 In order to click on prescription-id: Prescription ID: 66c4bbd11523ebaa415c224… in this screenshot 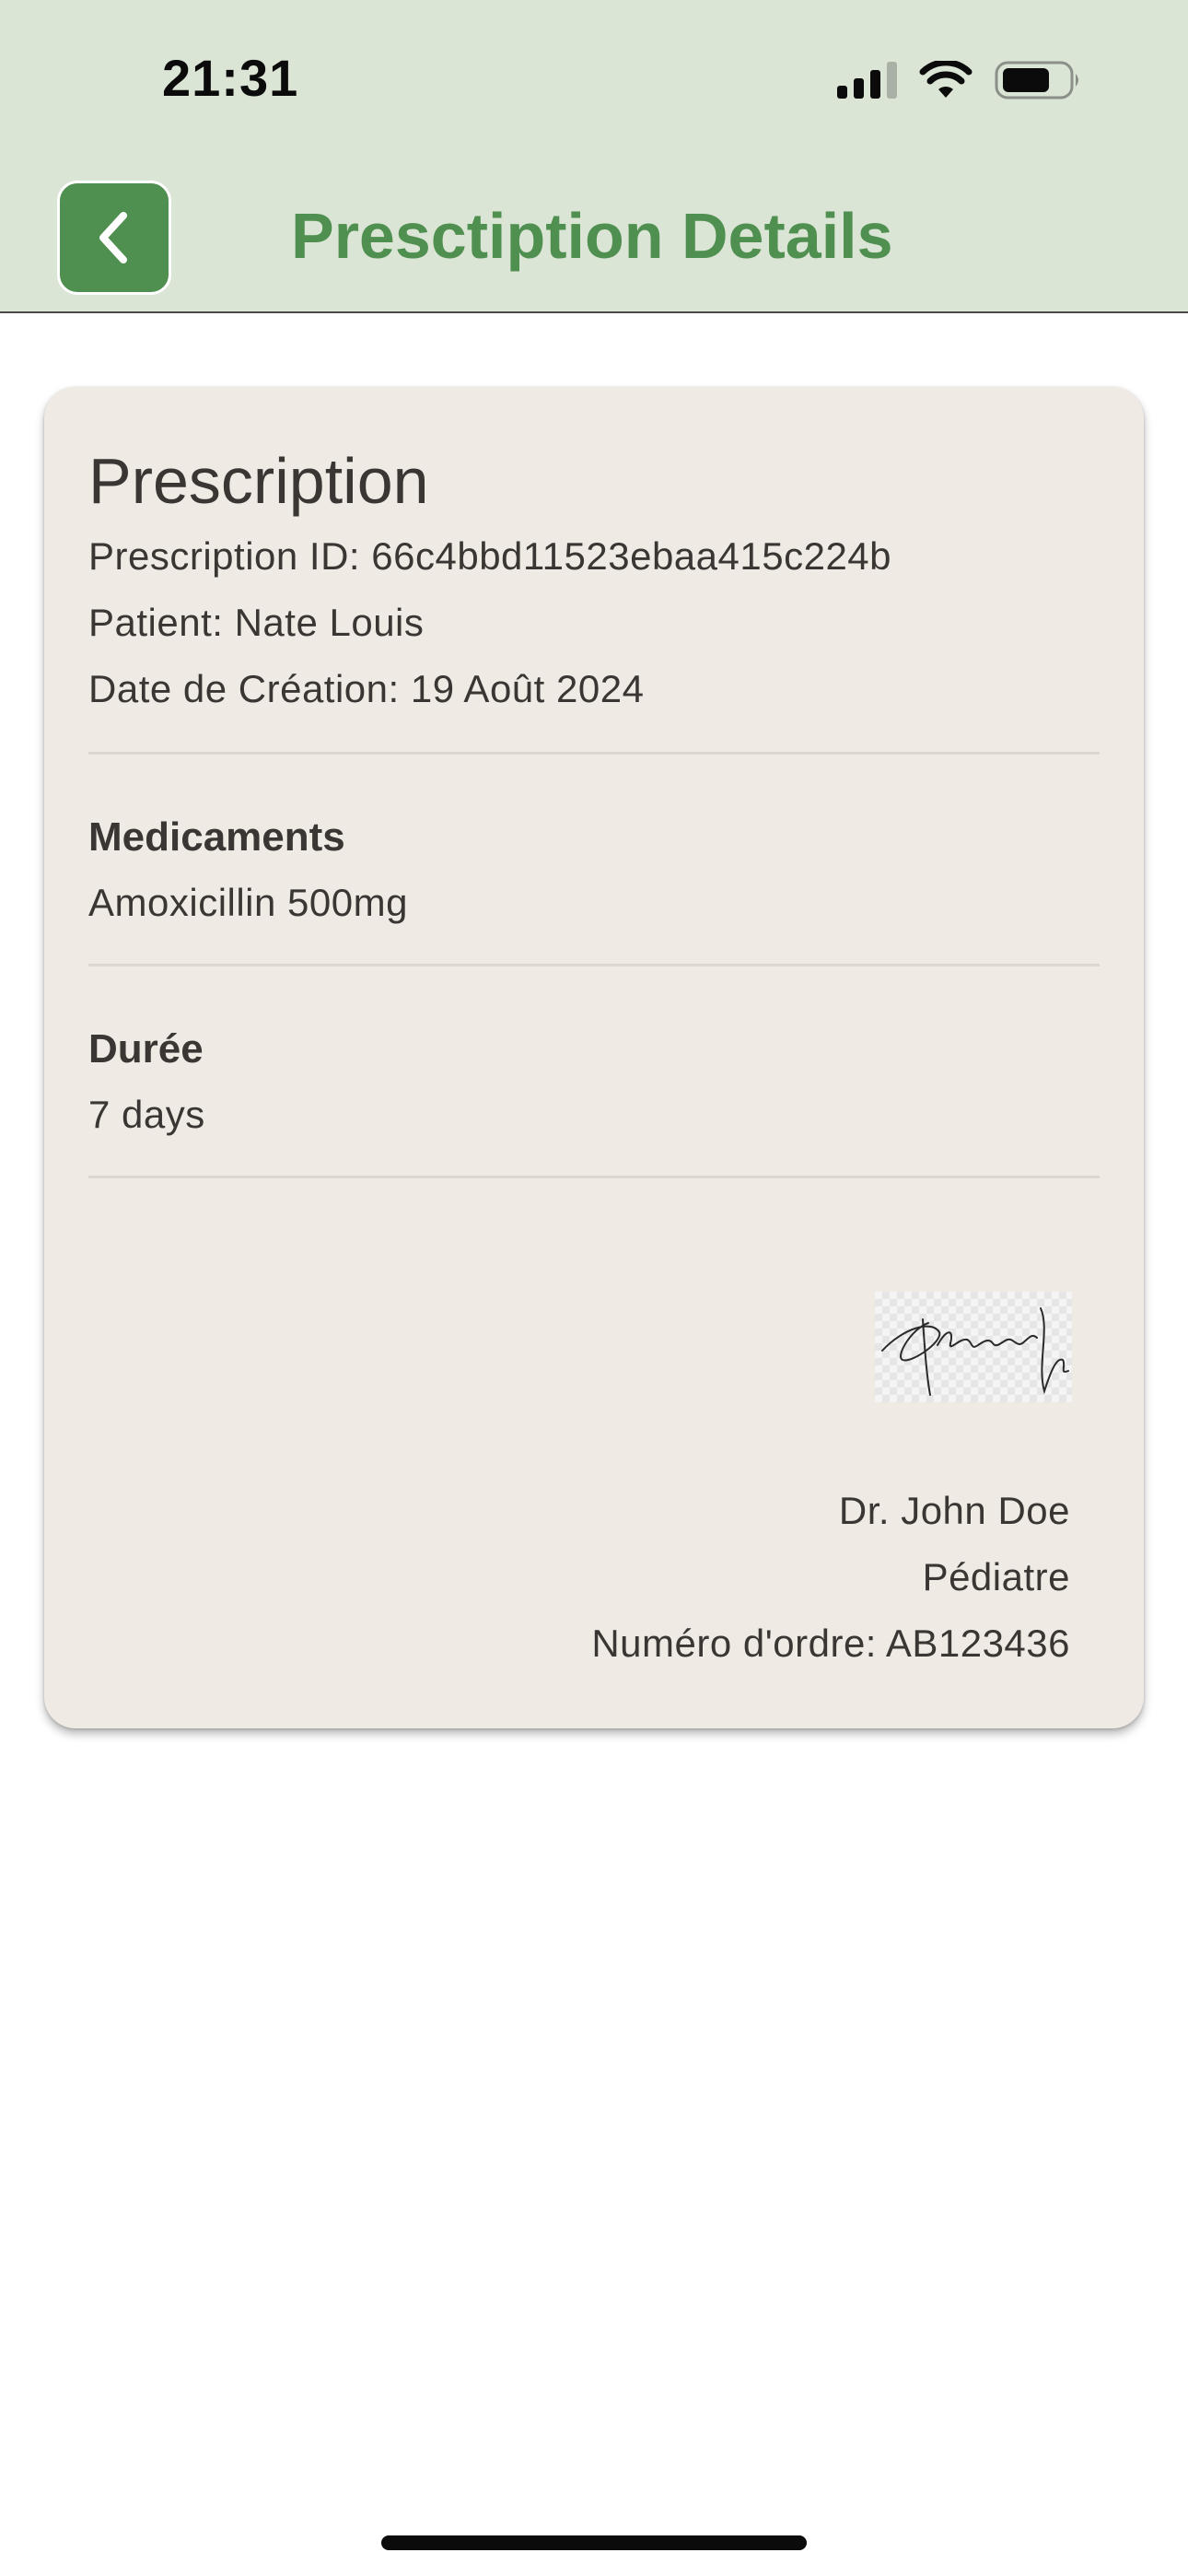, I will do `click(490, 556)`.